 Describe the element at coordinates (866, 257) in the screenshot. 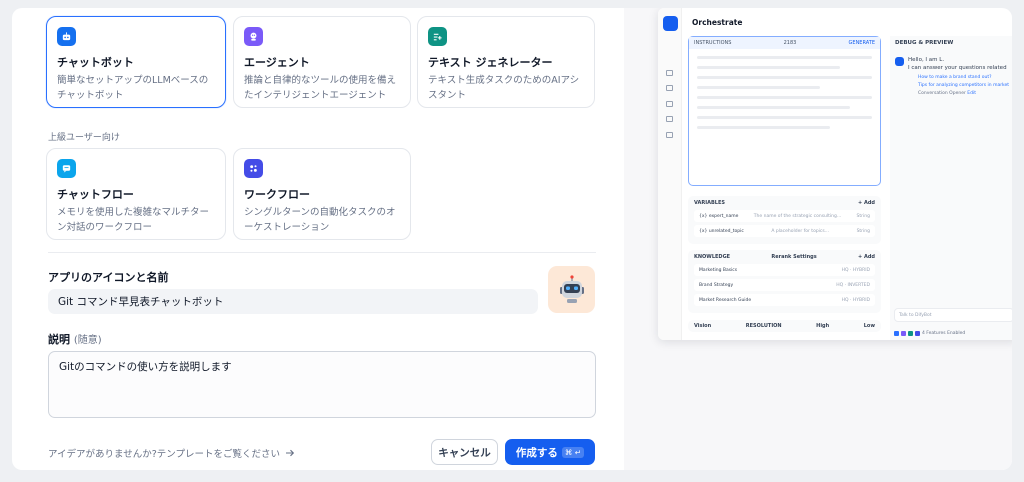

I see `add-knowledge-button: + Add` at that location.